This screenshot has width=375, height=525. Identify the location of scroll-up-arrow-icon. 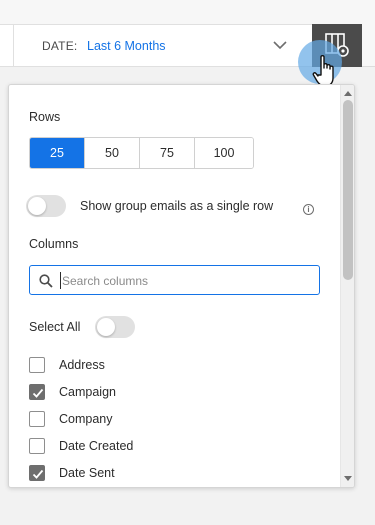
(348, 93).